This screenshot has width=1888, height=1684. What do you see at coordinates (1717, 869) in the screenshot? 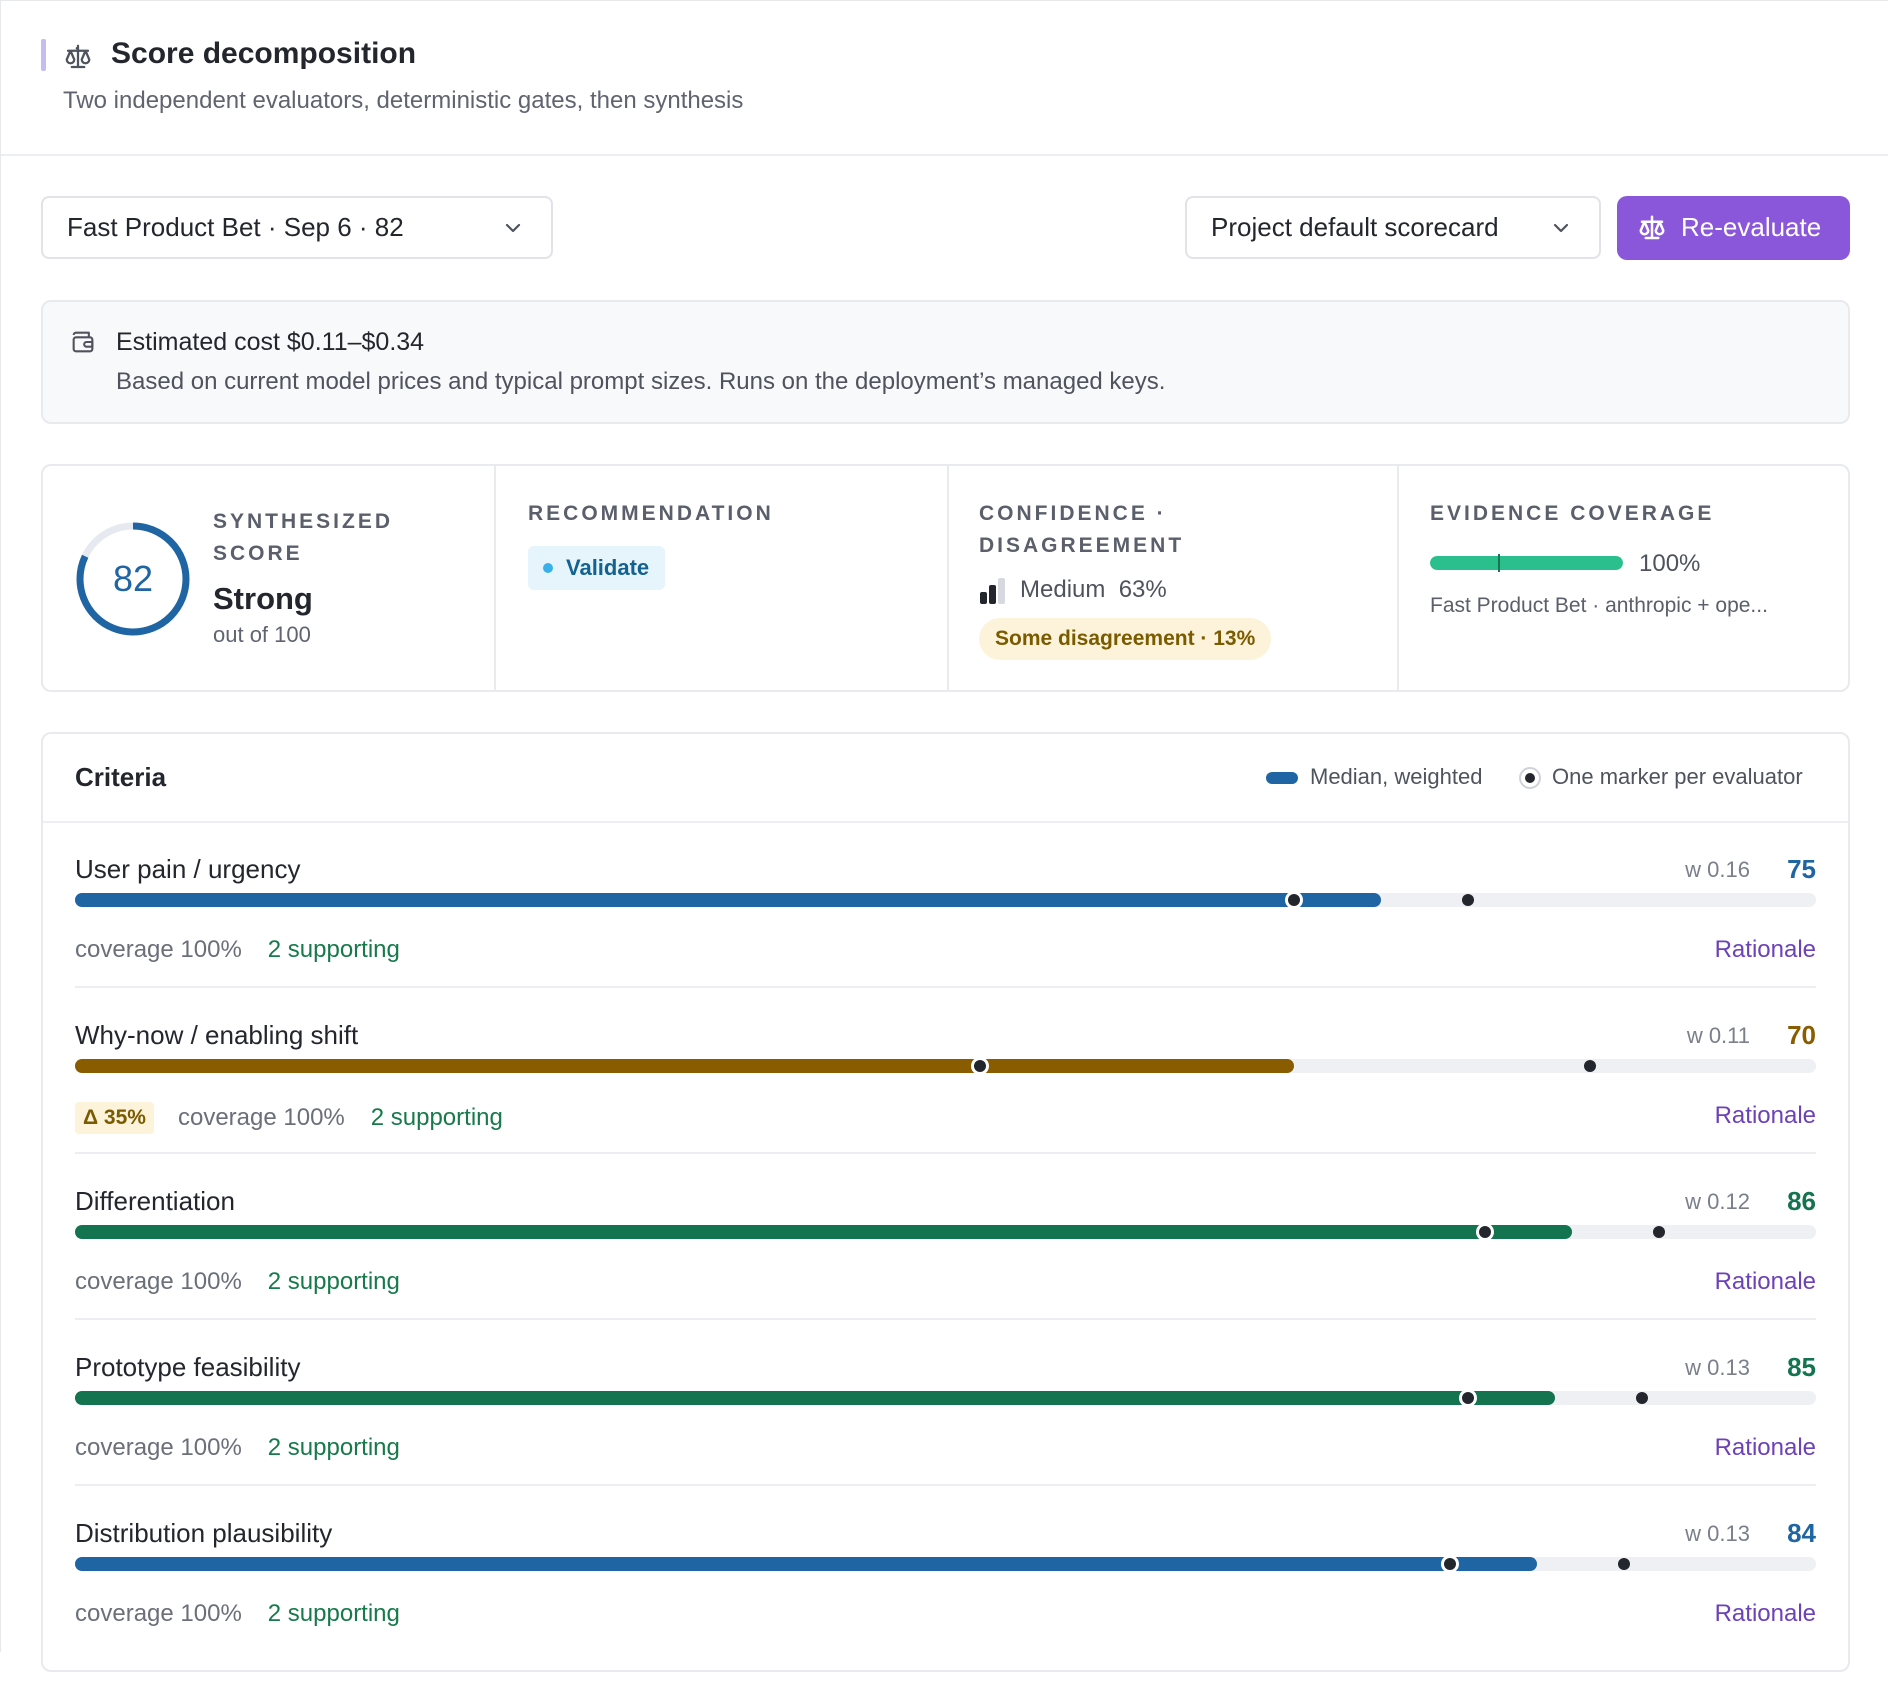
I see `criterion-weight: w 0.16` at bounding box center [1717, 869].